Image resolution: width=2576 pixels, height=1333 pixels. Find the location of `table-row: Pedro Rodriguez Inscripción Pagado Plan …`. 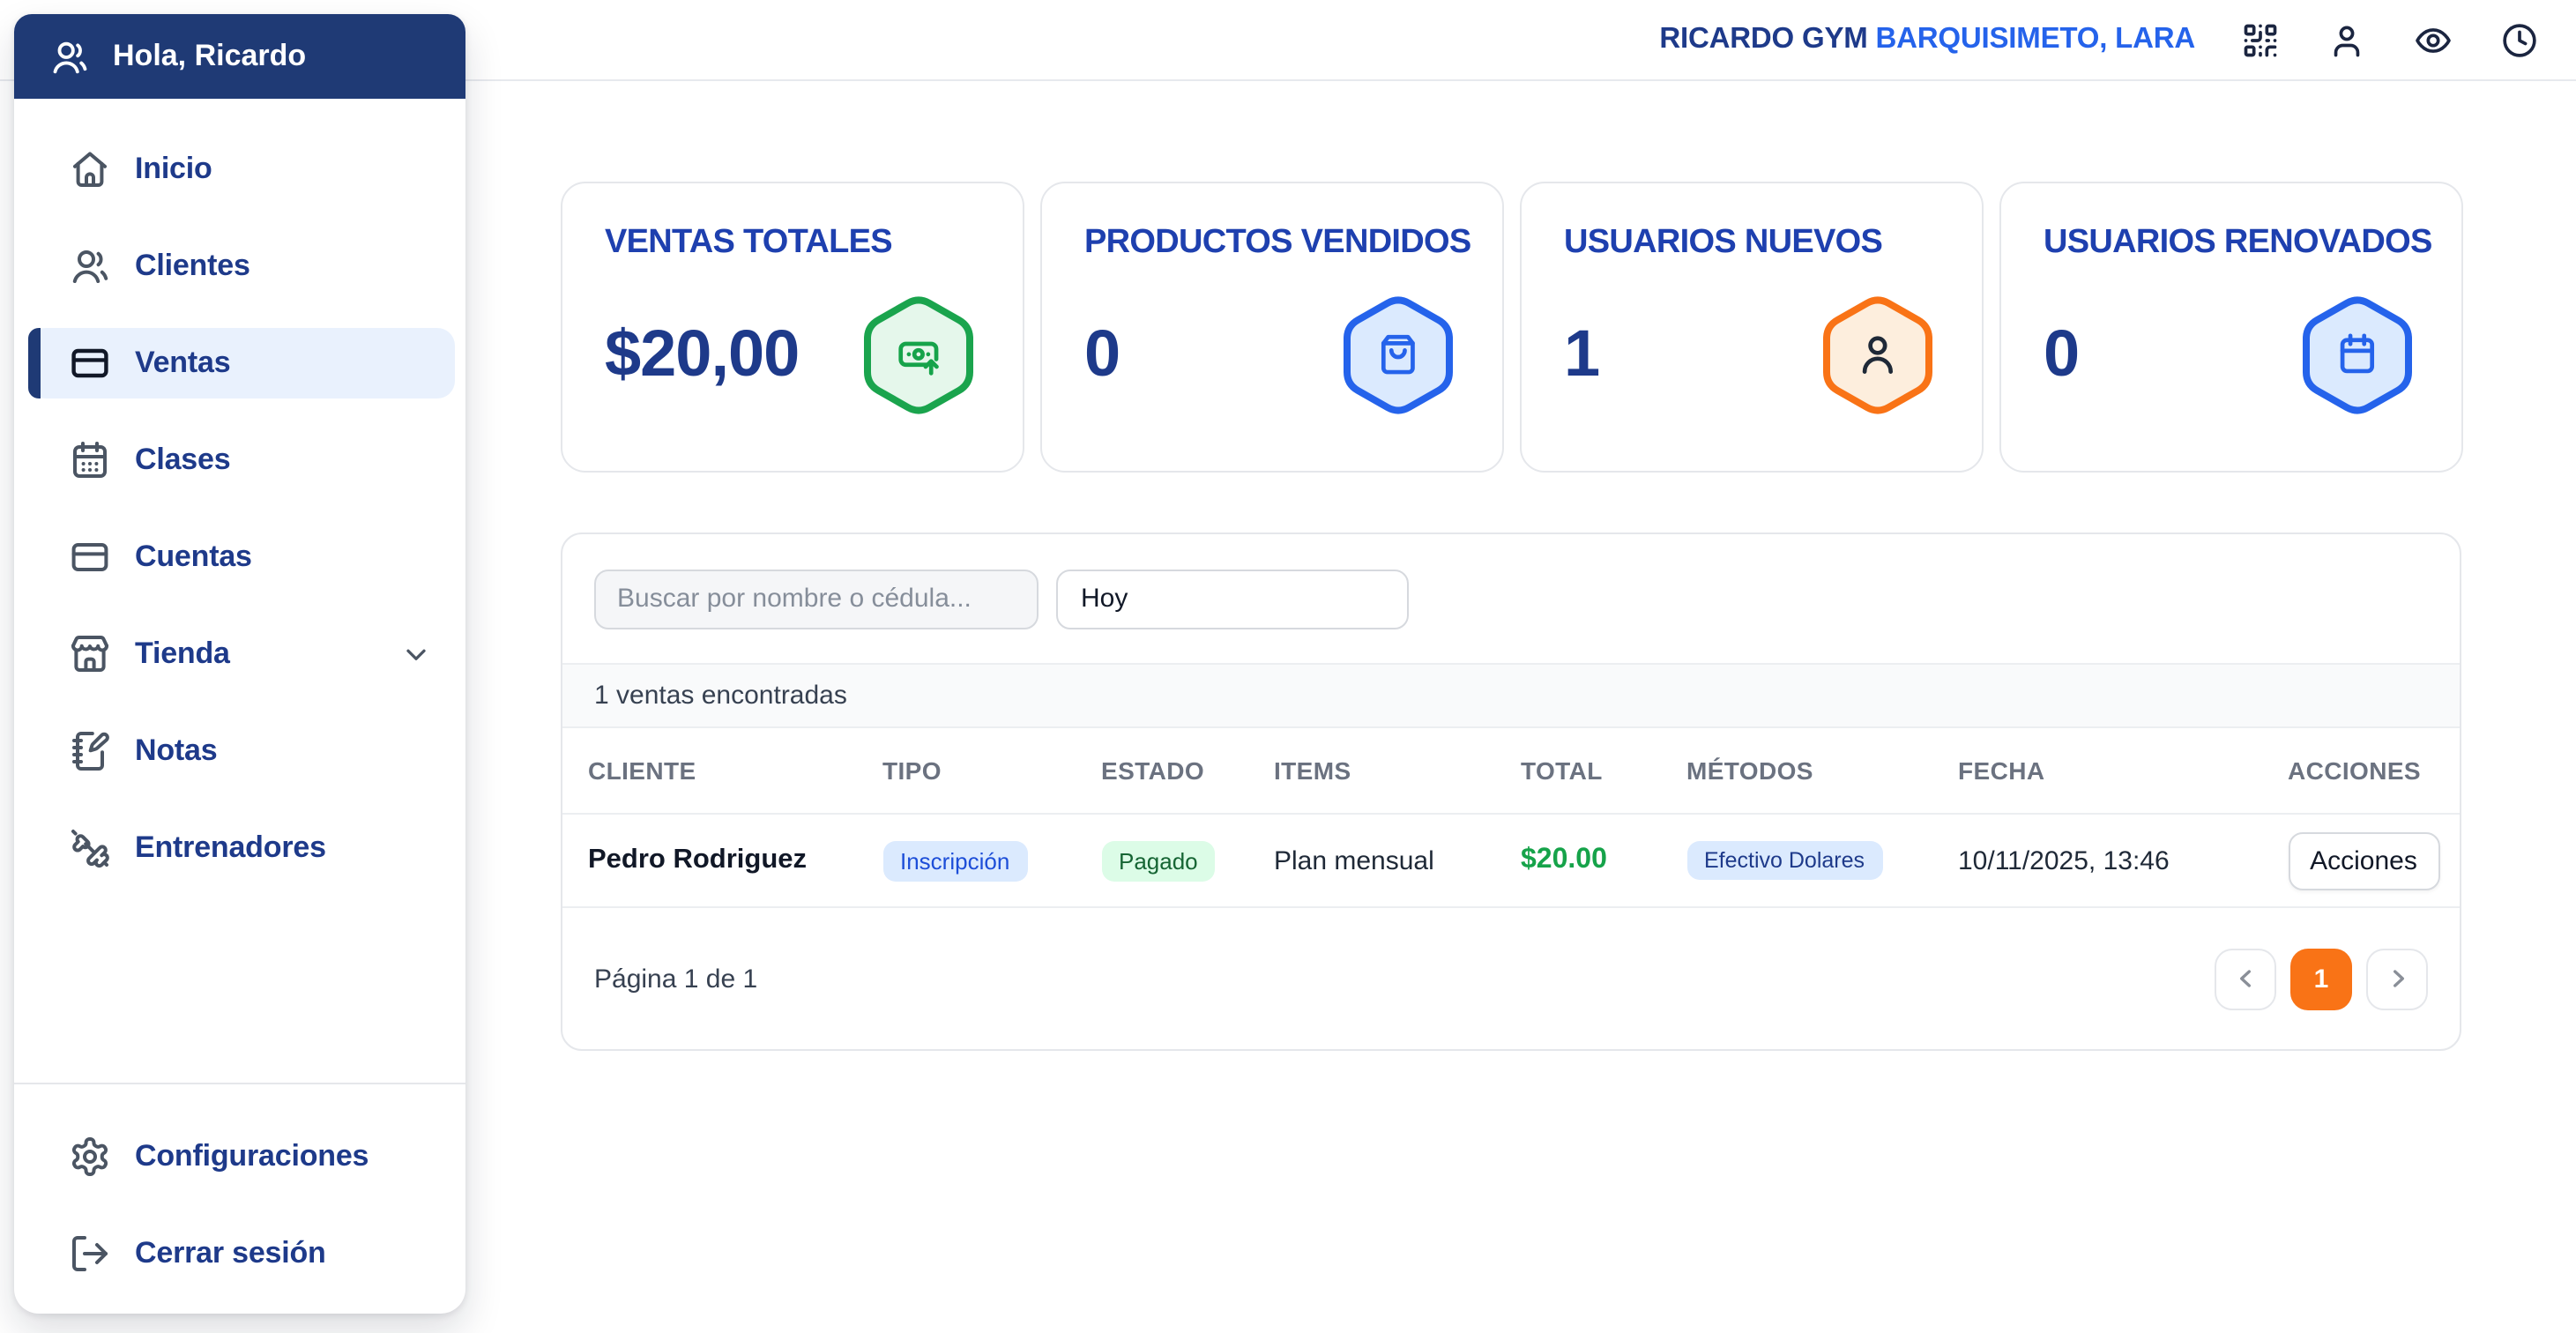

table-row: Pedro Rodriguez Inscripción Pagado Plan … is located at coordinates (1511, 861).